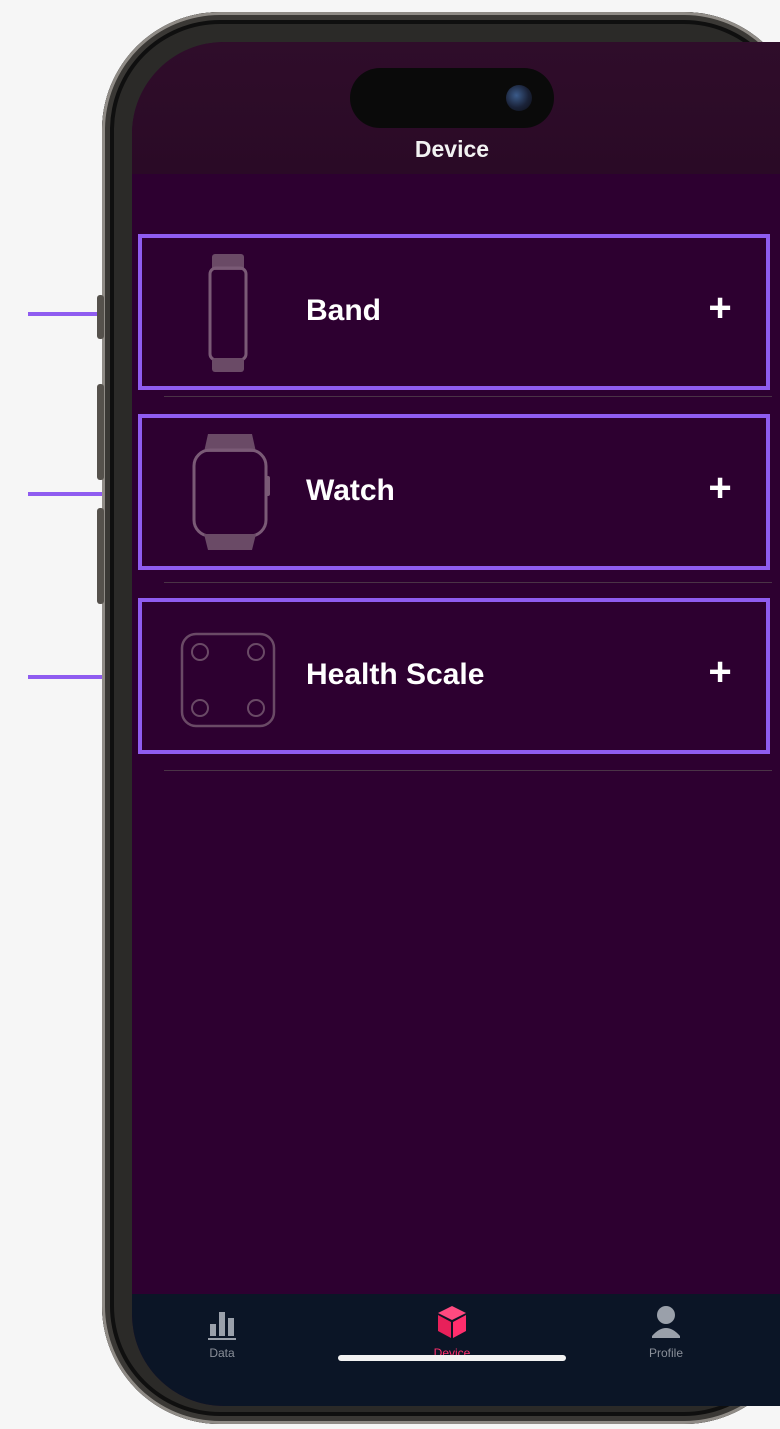  Describe the element at coordinates (100, 432) in the screenshot. I see `side-button-volume-up` at that location.